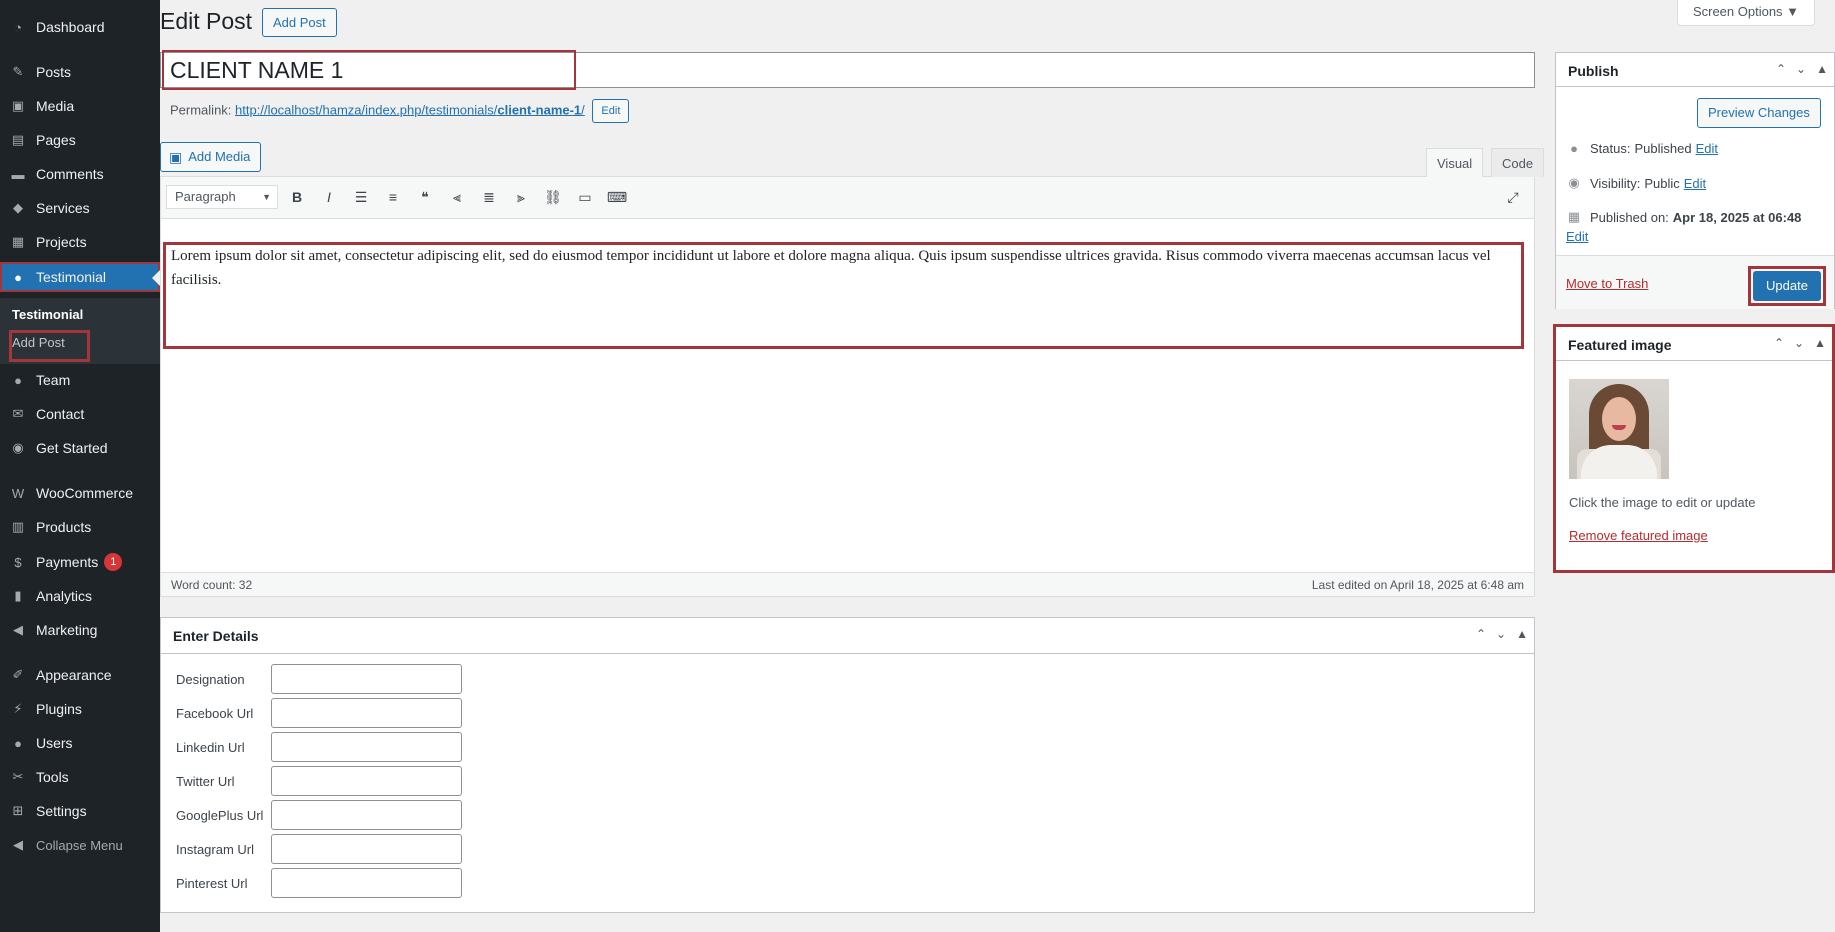 This screenshot has width=1835, height=932. I want to click on details-field-row: GooglePlus Url, so click(319, 815).